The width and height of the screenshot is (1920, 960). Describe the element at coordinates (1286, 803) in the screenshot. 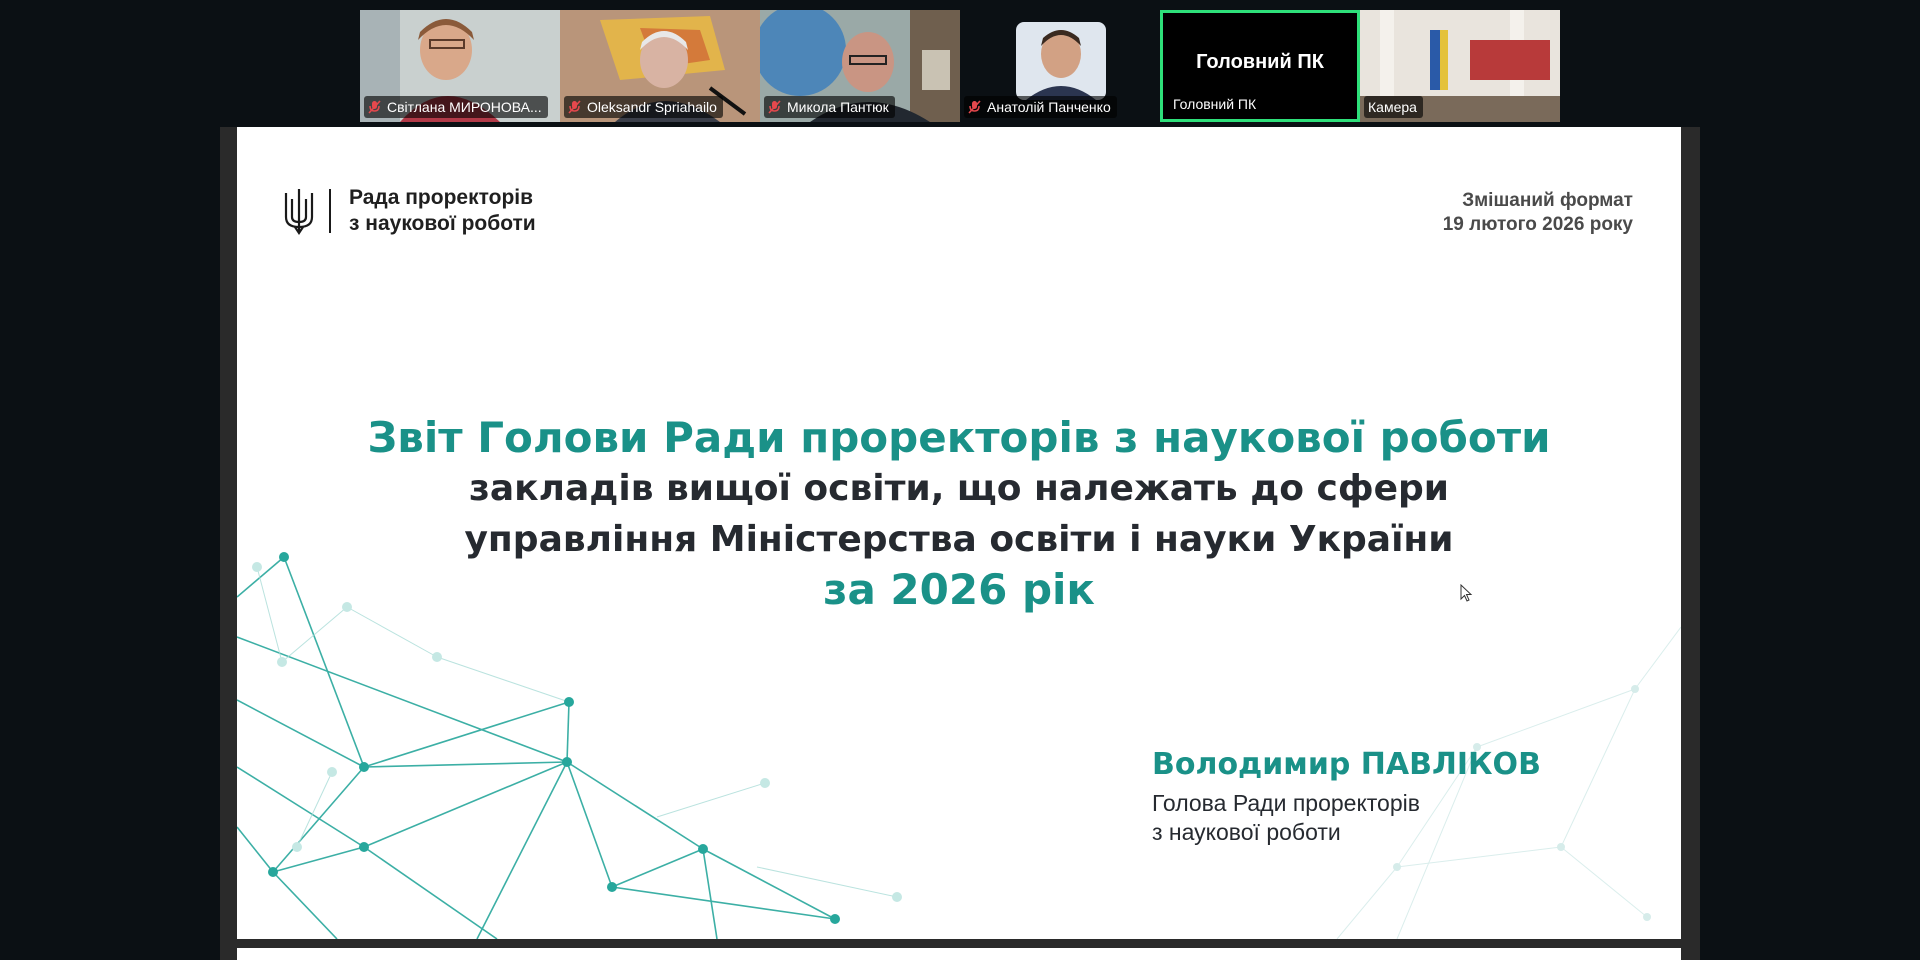

I see `speaker-role-line1: Голова Ради проректорів` at that location.